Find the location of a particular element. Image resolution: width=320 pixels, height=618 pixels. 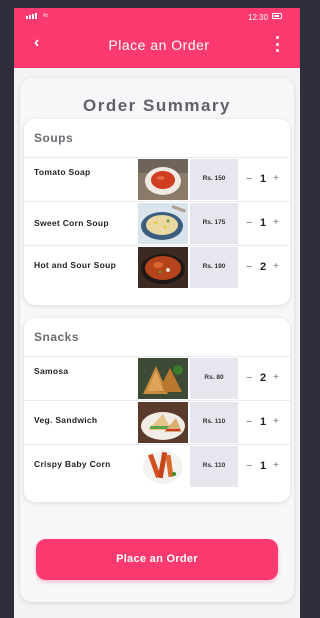

list-item: Tomato Soap Rs. 150 − 1 + is located at coordinates (157, 178).